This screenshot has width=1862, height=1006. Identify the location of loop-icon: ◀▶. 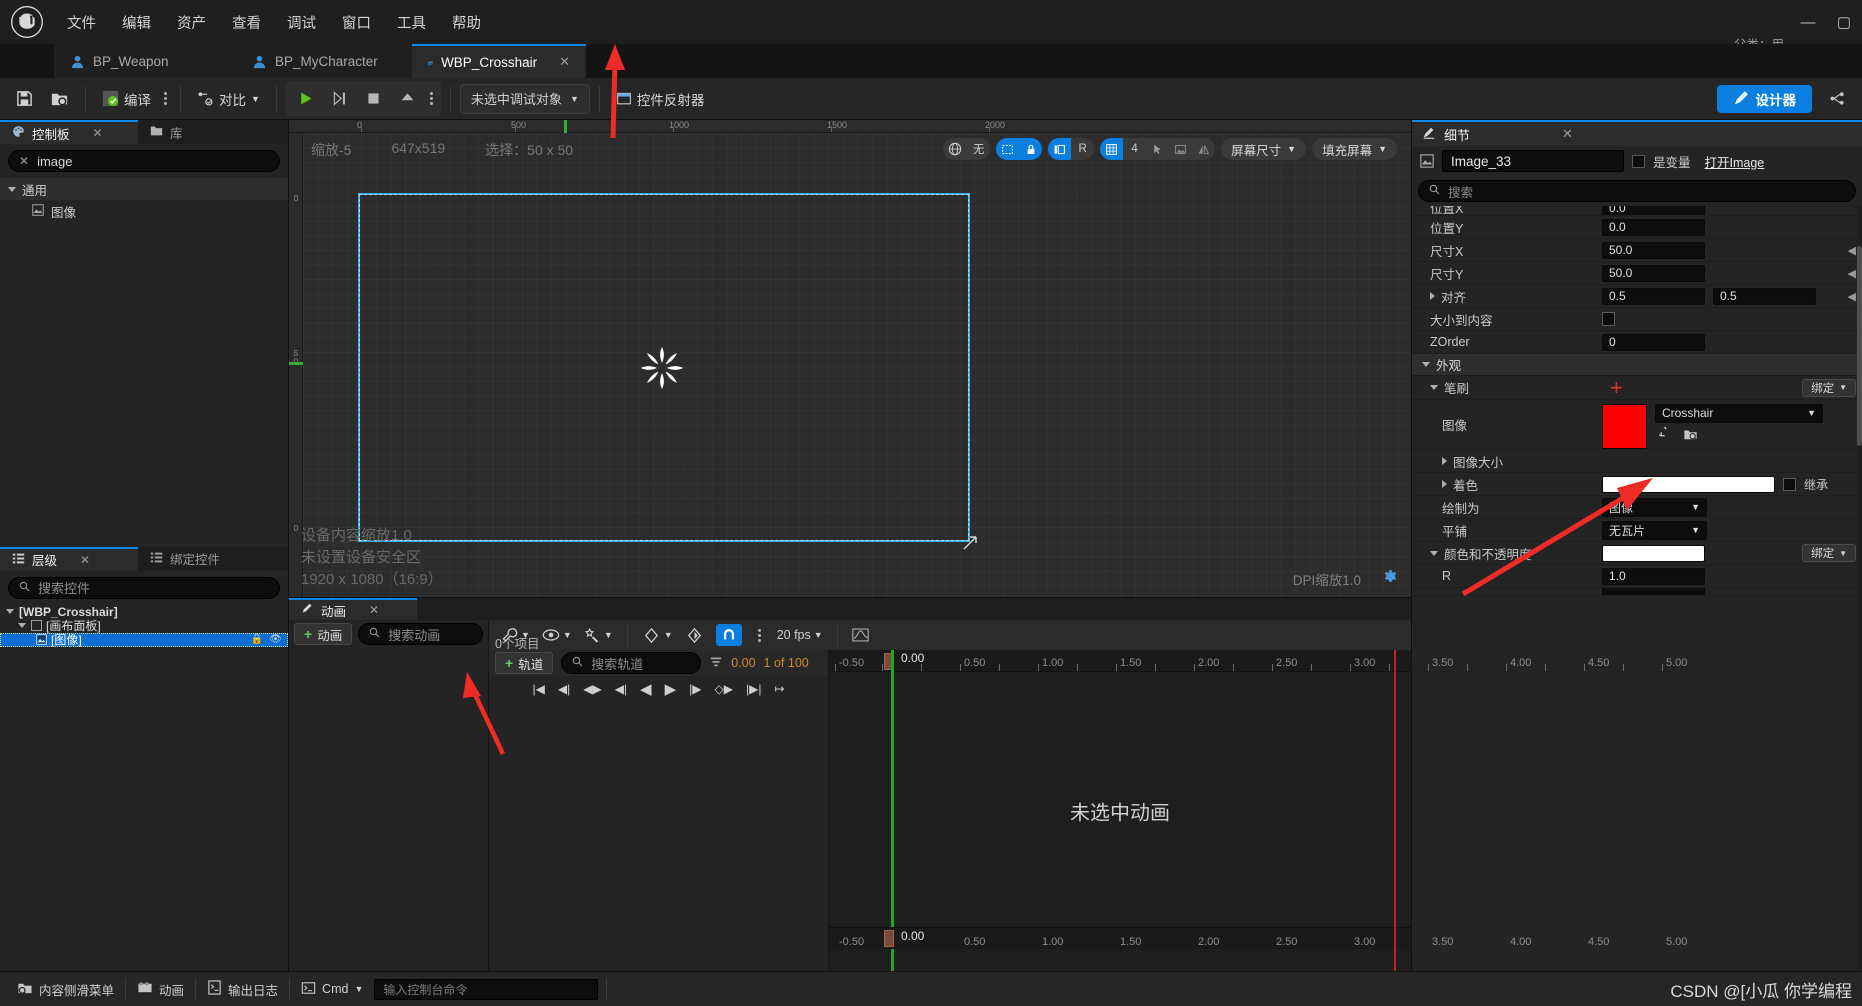
(592, 689).